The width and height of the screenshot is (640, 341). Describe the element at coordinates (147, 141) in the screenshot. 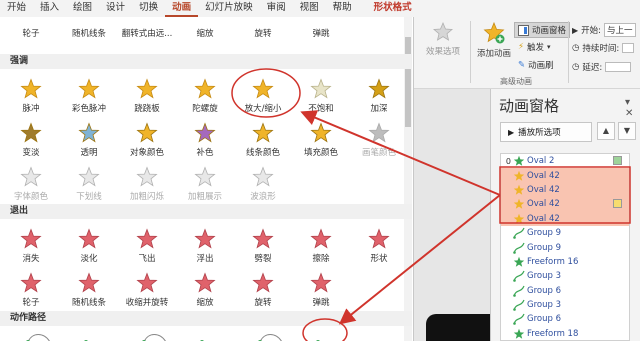

I see `emphasis-effect: 对象颜色` at that location.